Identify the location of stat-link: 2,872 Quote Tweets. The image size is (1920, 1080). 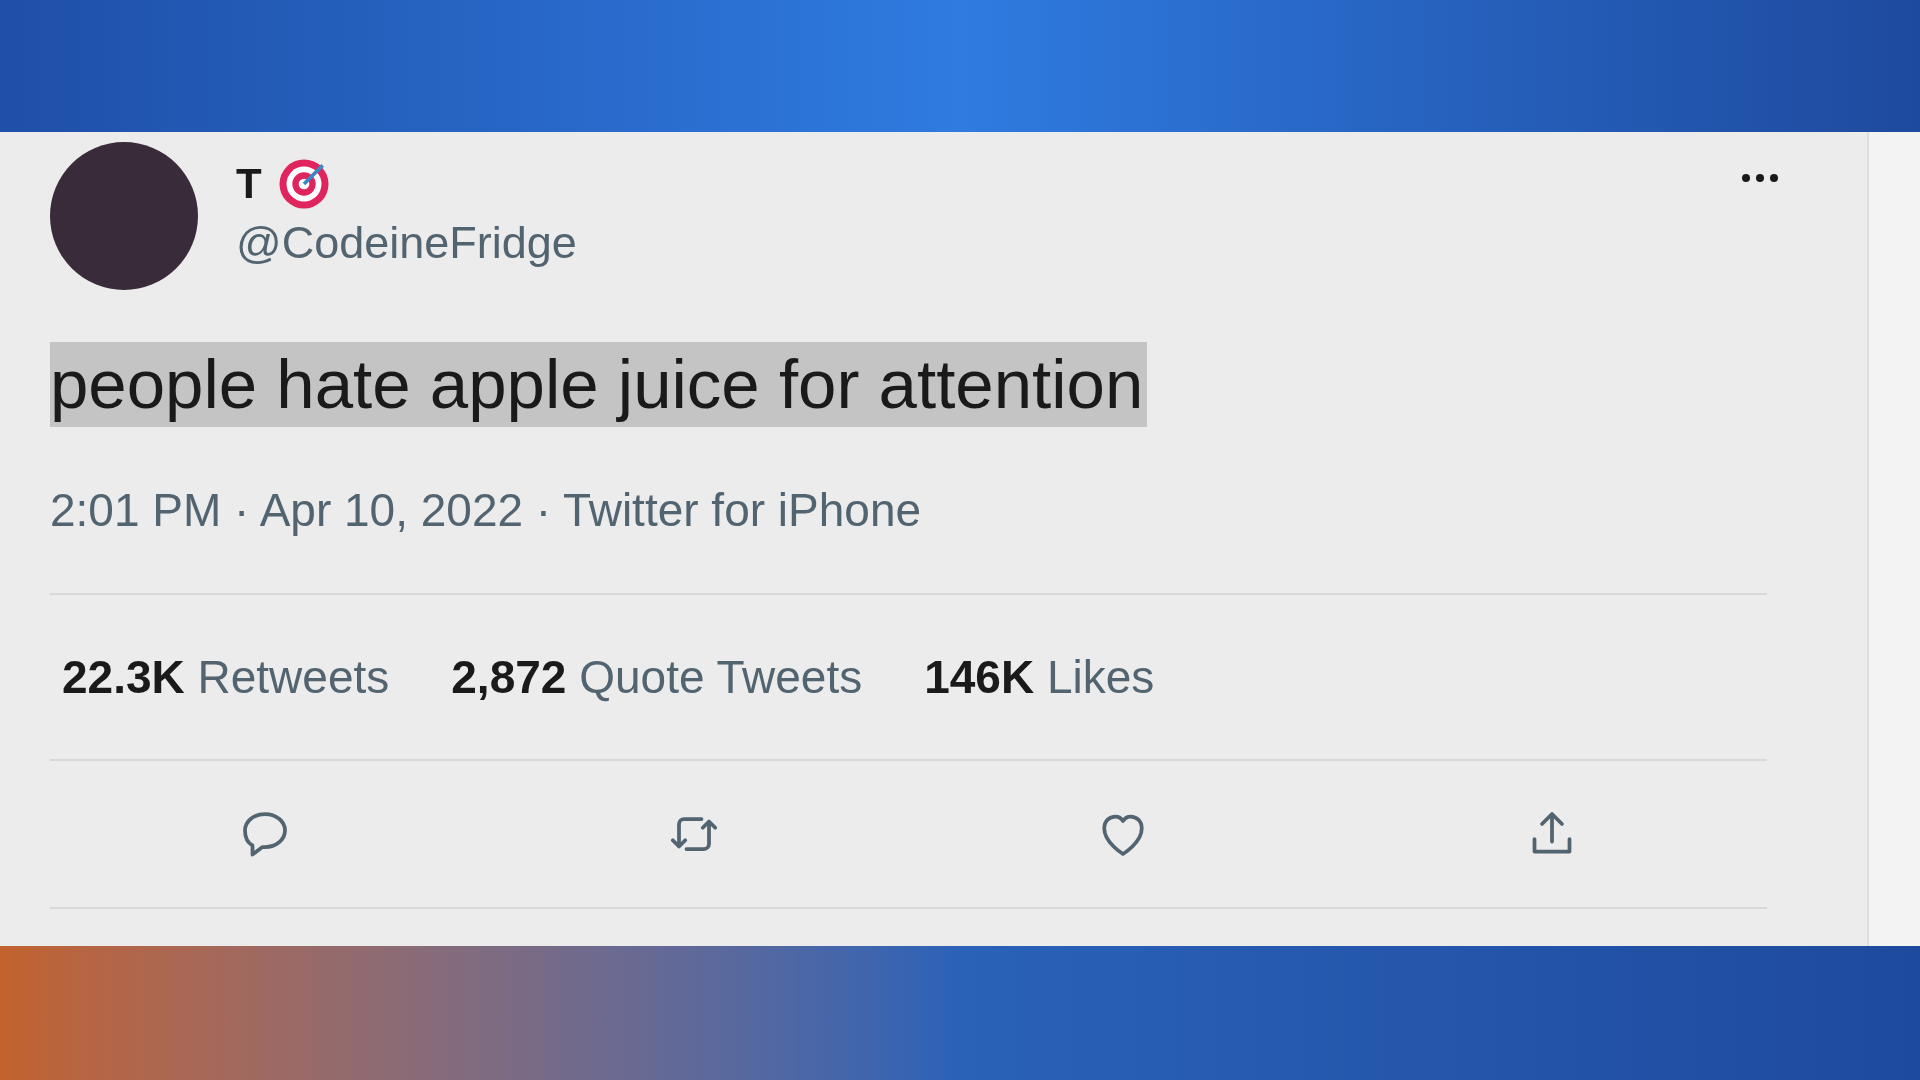
(657, 677).